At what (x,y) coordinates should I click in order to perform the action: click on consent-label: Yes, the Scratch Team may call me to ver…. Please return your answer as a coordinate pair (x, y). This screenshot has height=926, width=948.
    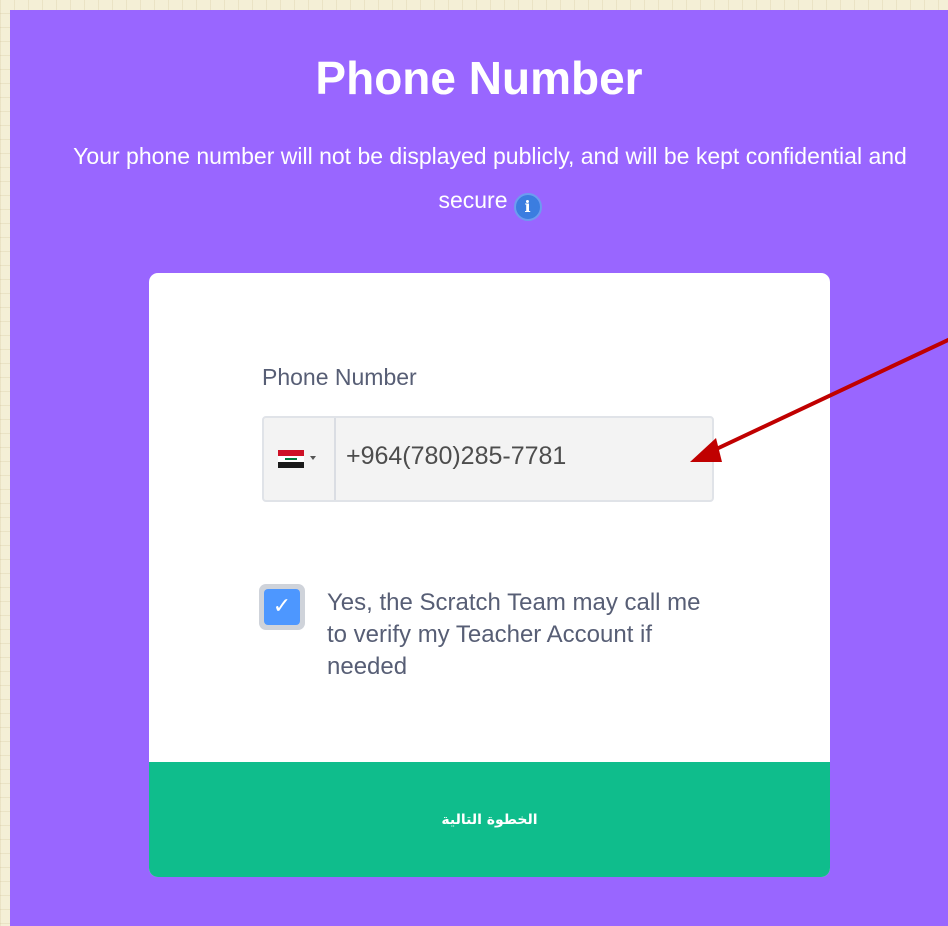
    Looking at the image, I should click on (514, 634).